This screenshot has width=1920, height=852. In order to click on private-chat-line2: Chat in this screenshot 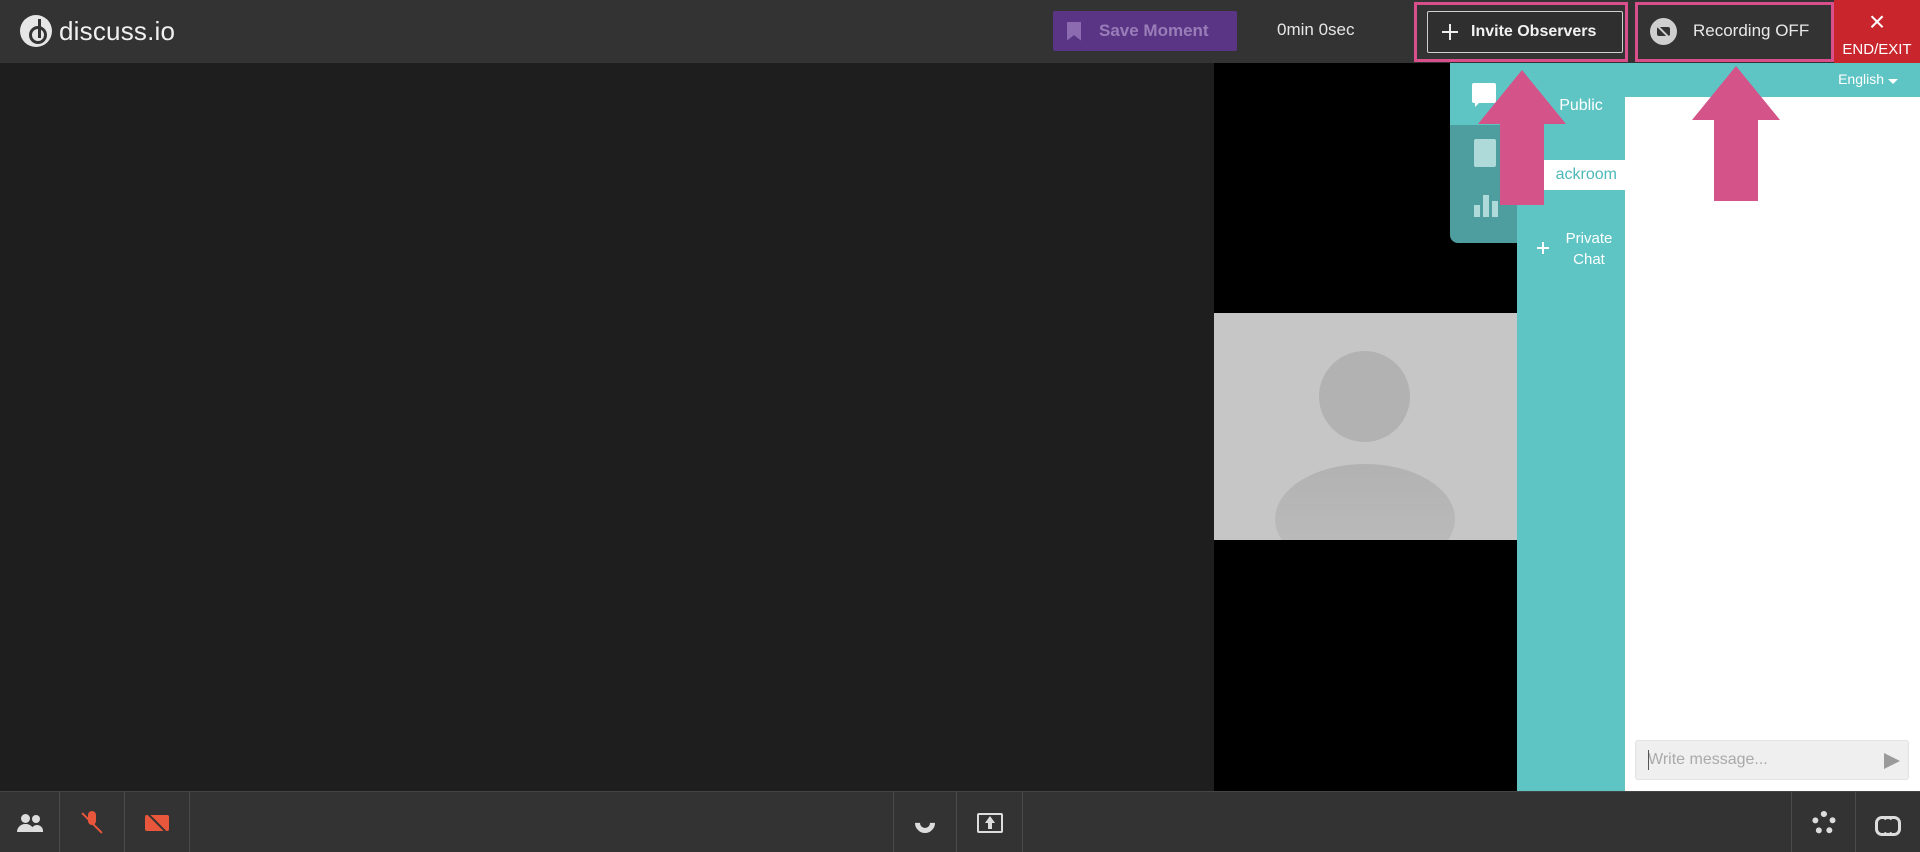, I will do `click(1589, 259)`.